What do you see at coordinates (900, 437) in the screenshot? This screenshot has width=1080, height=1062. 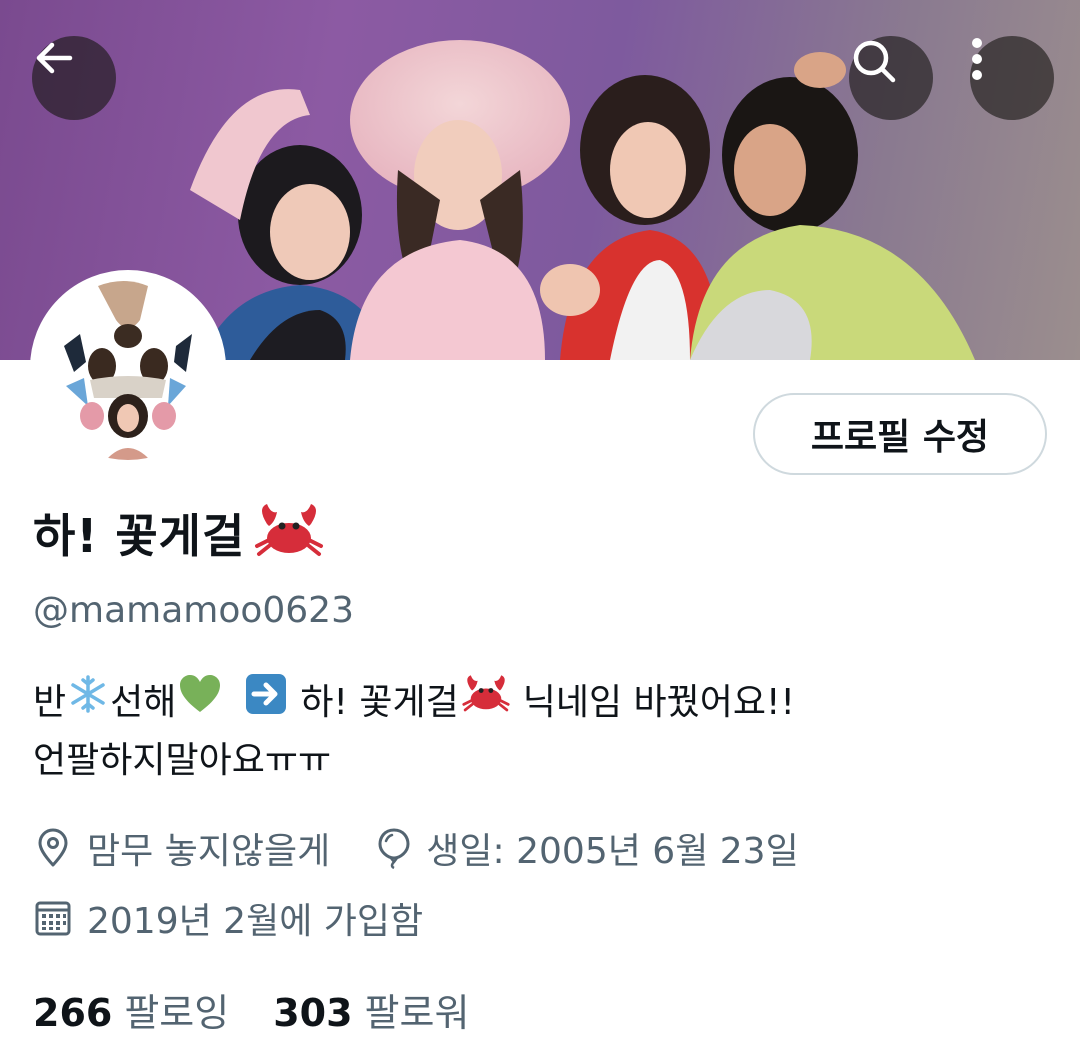 I see `edit-profile-label: 프로필 수정` at bounding box center [900, 437].